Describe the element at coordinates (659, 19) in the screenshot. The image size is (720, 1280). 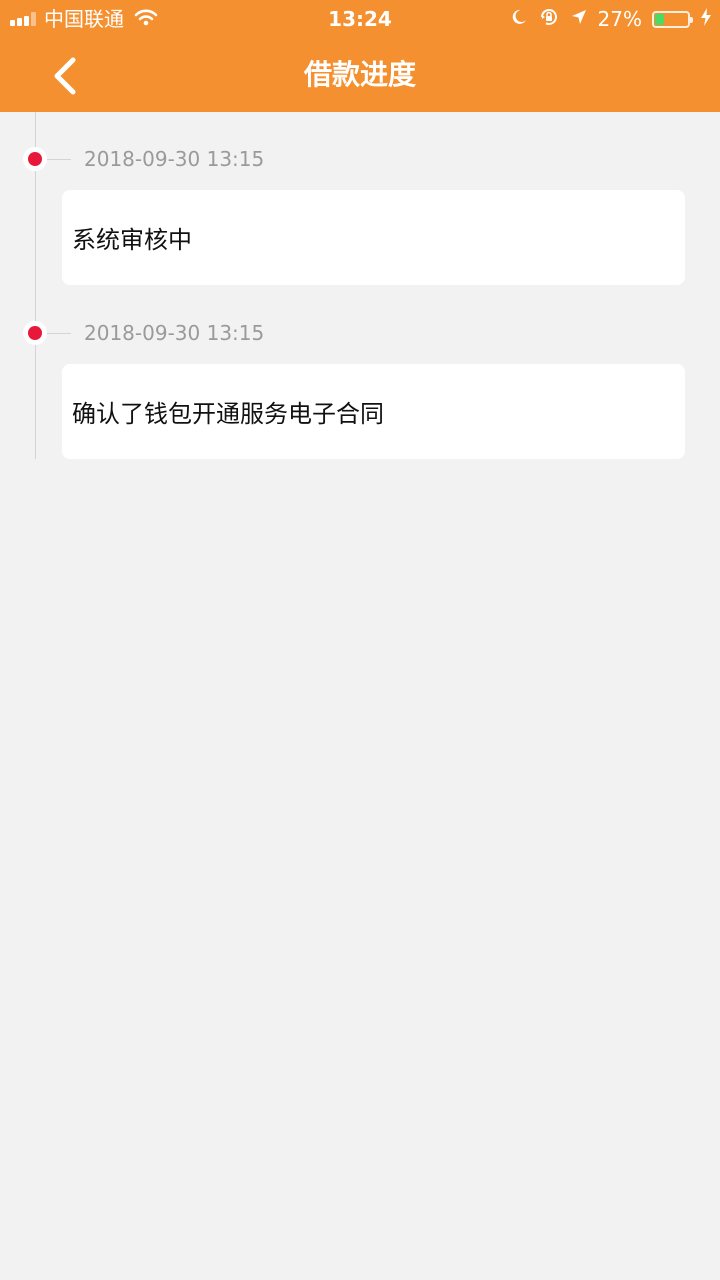
I see `battery-level` at that location.